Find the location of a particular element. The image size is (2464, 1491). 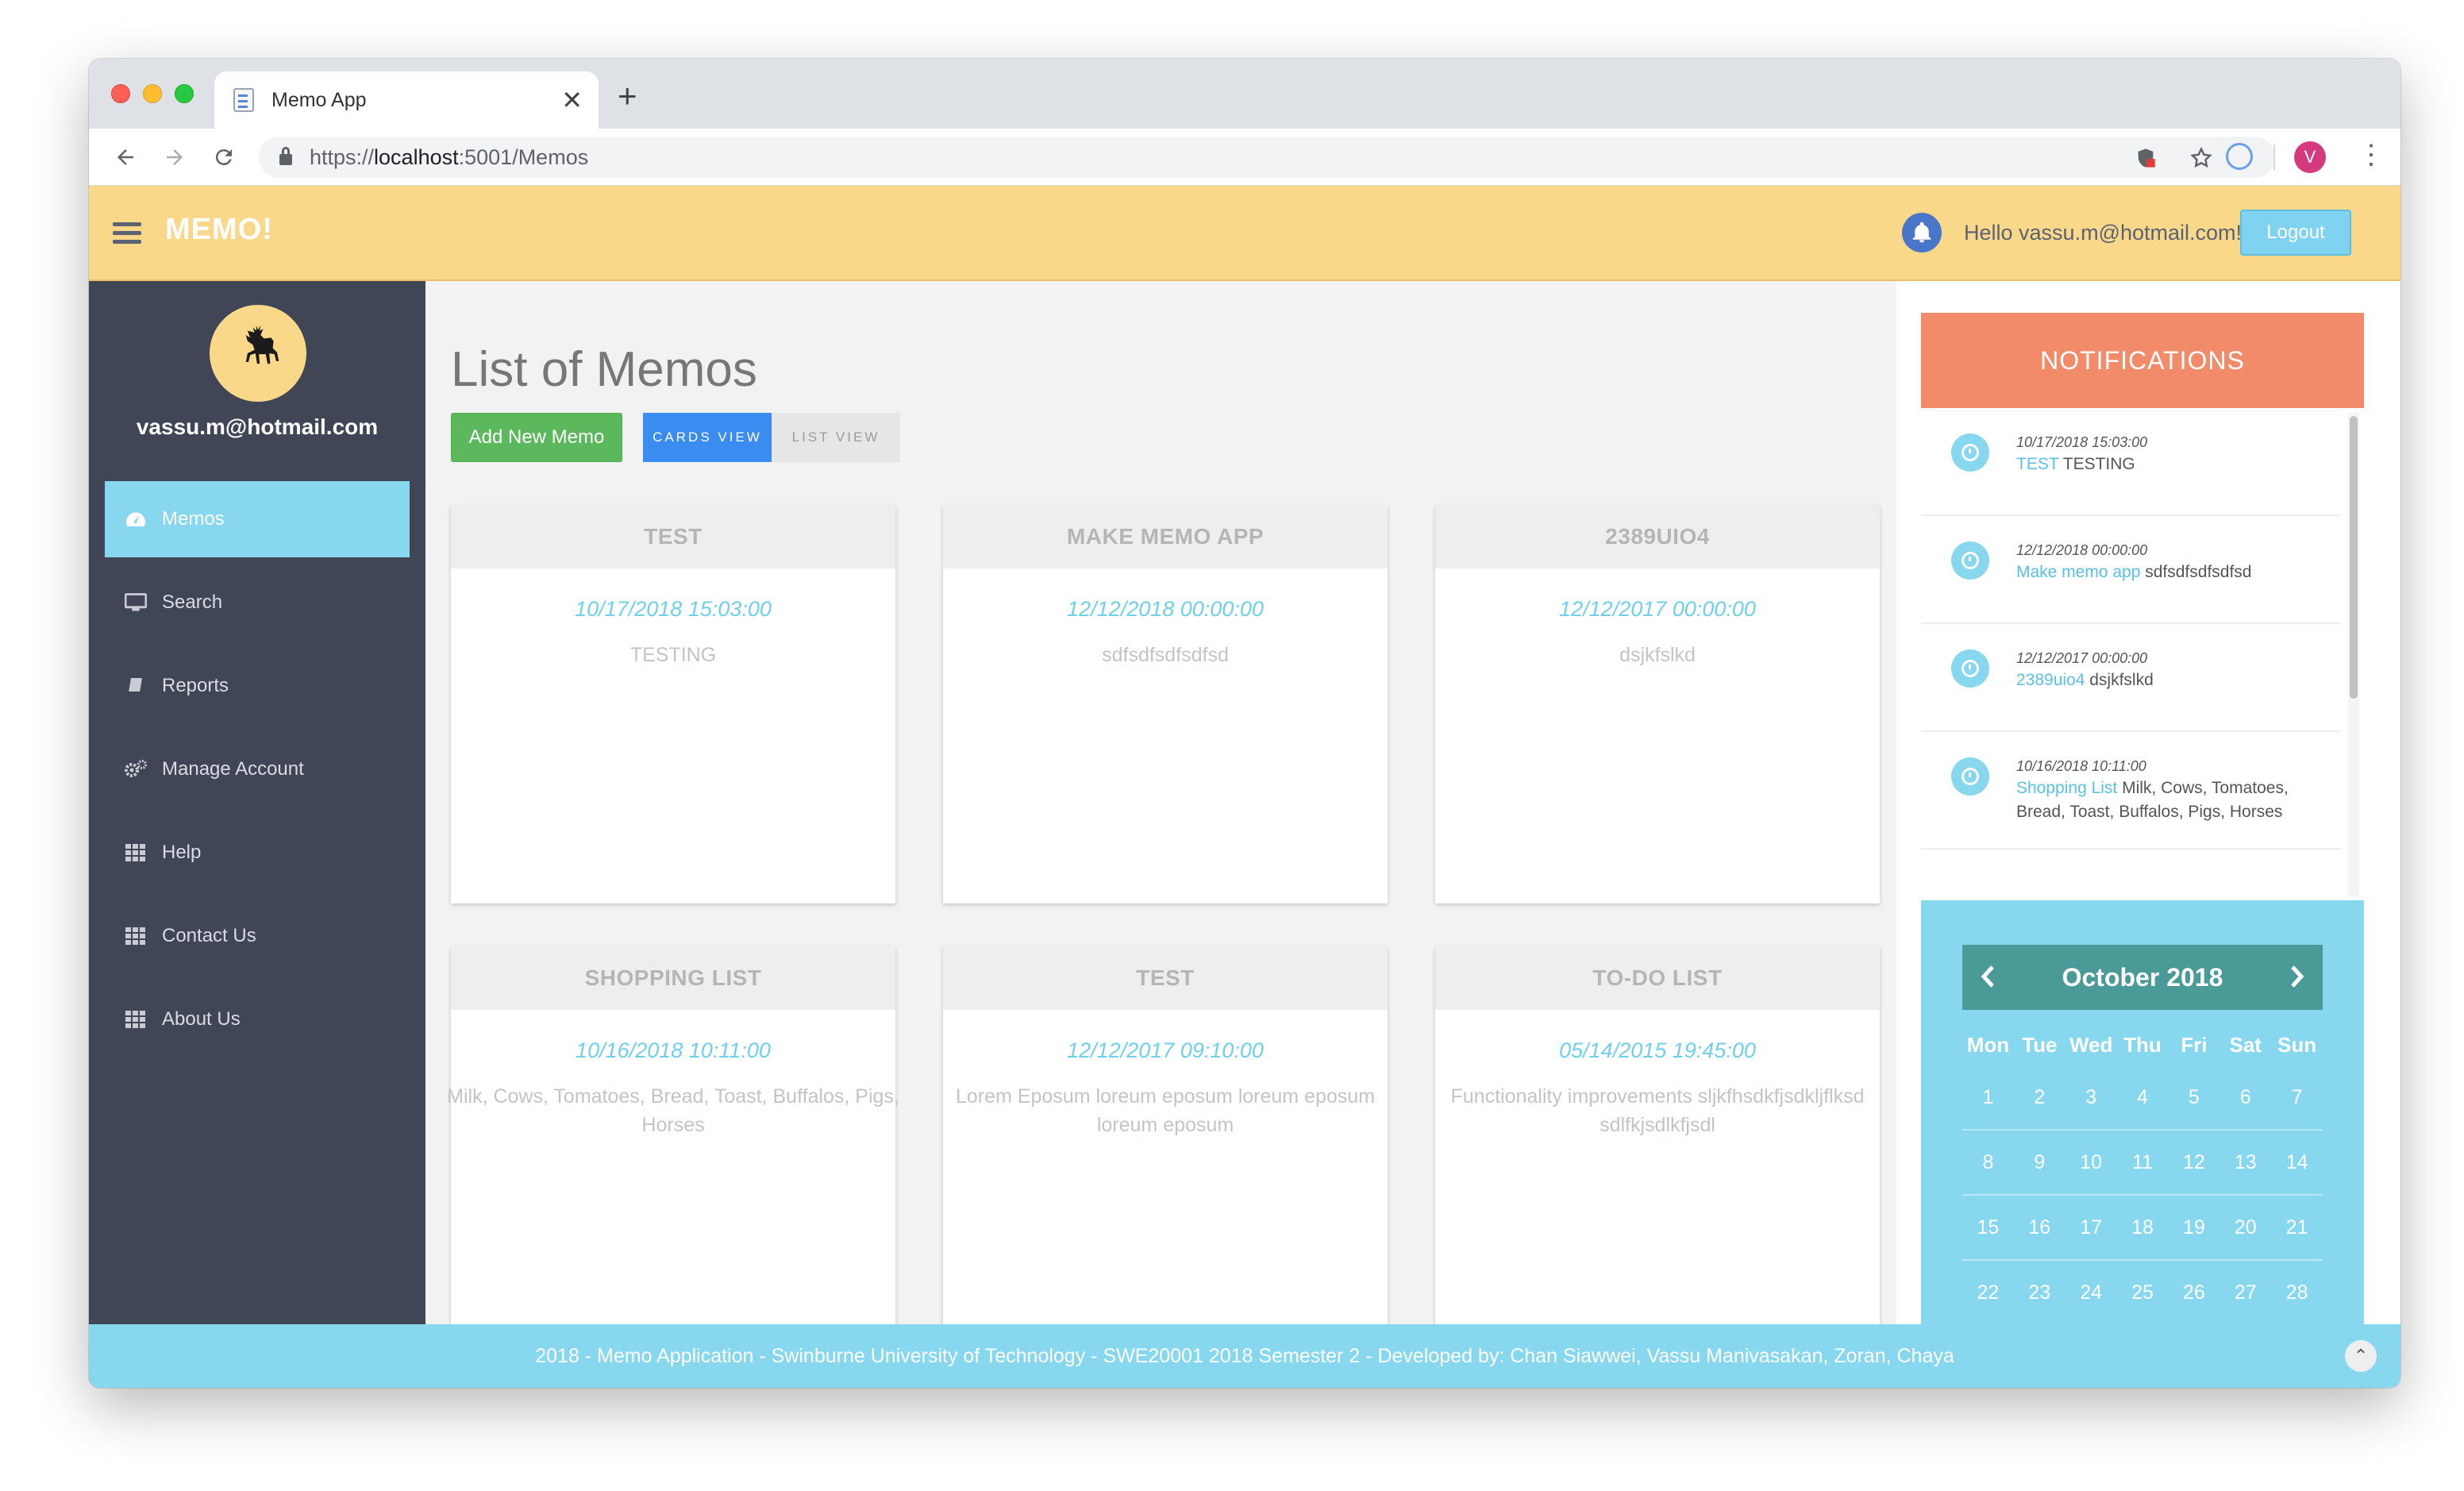

shield-blocked-icon is located at coordinates (2145, 158).